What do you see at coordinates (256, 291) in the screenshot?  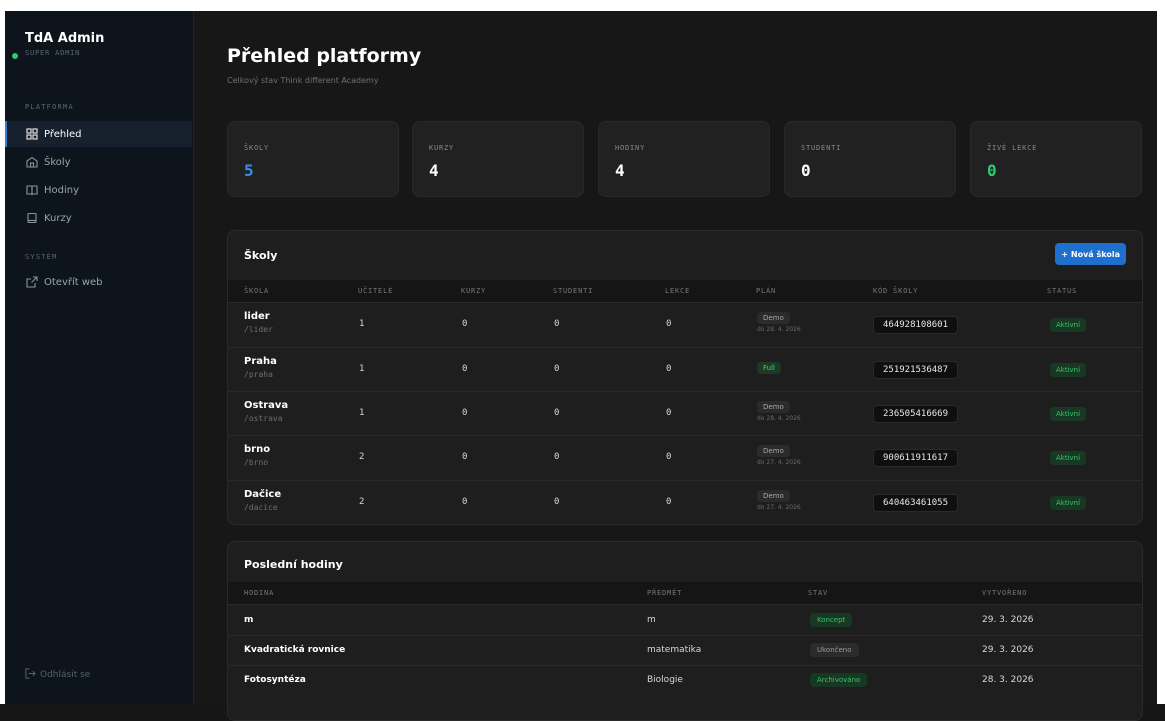 I see `column-header: ŠKOLA` at bounding box center [256, 291].